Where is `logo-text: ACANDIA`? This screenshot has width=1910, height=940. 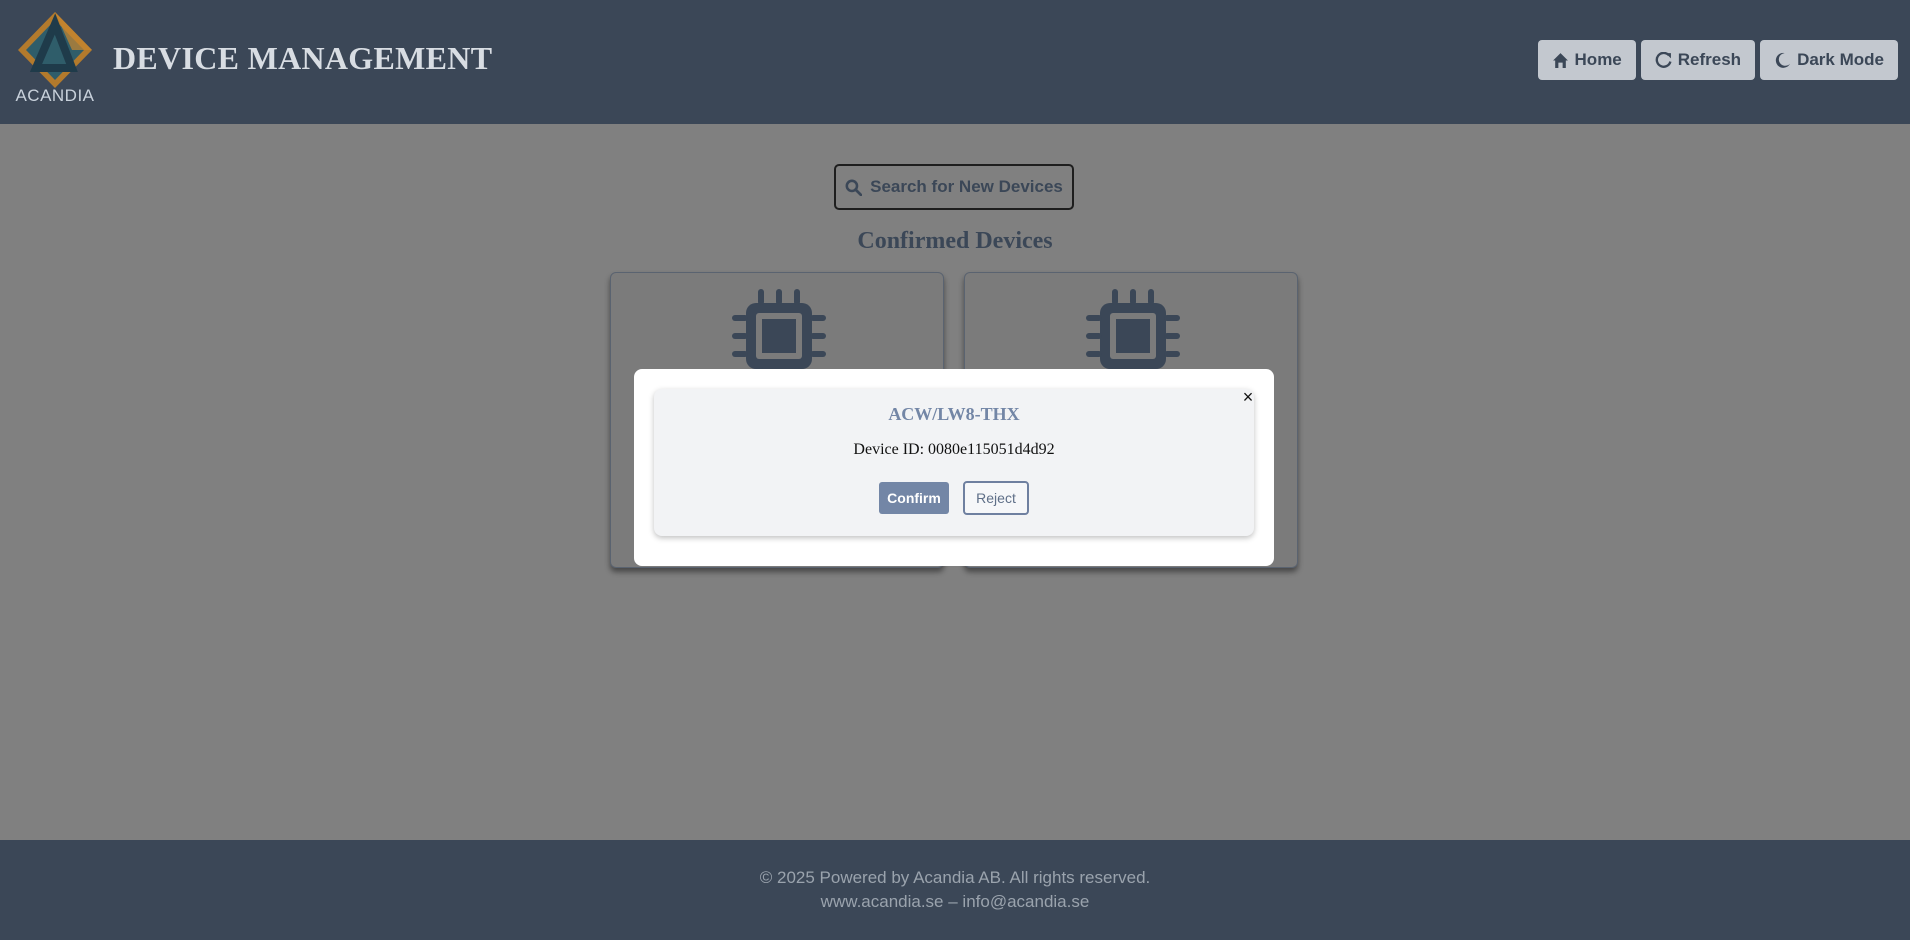
logo-text: ACANDIA is located at coordinates (55, 95).